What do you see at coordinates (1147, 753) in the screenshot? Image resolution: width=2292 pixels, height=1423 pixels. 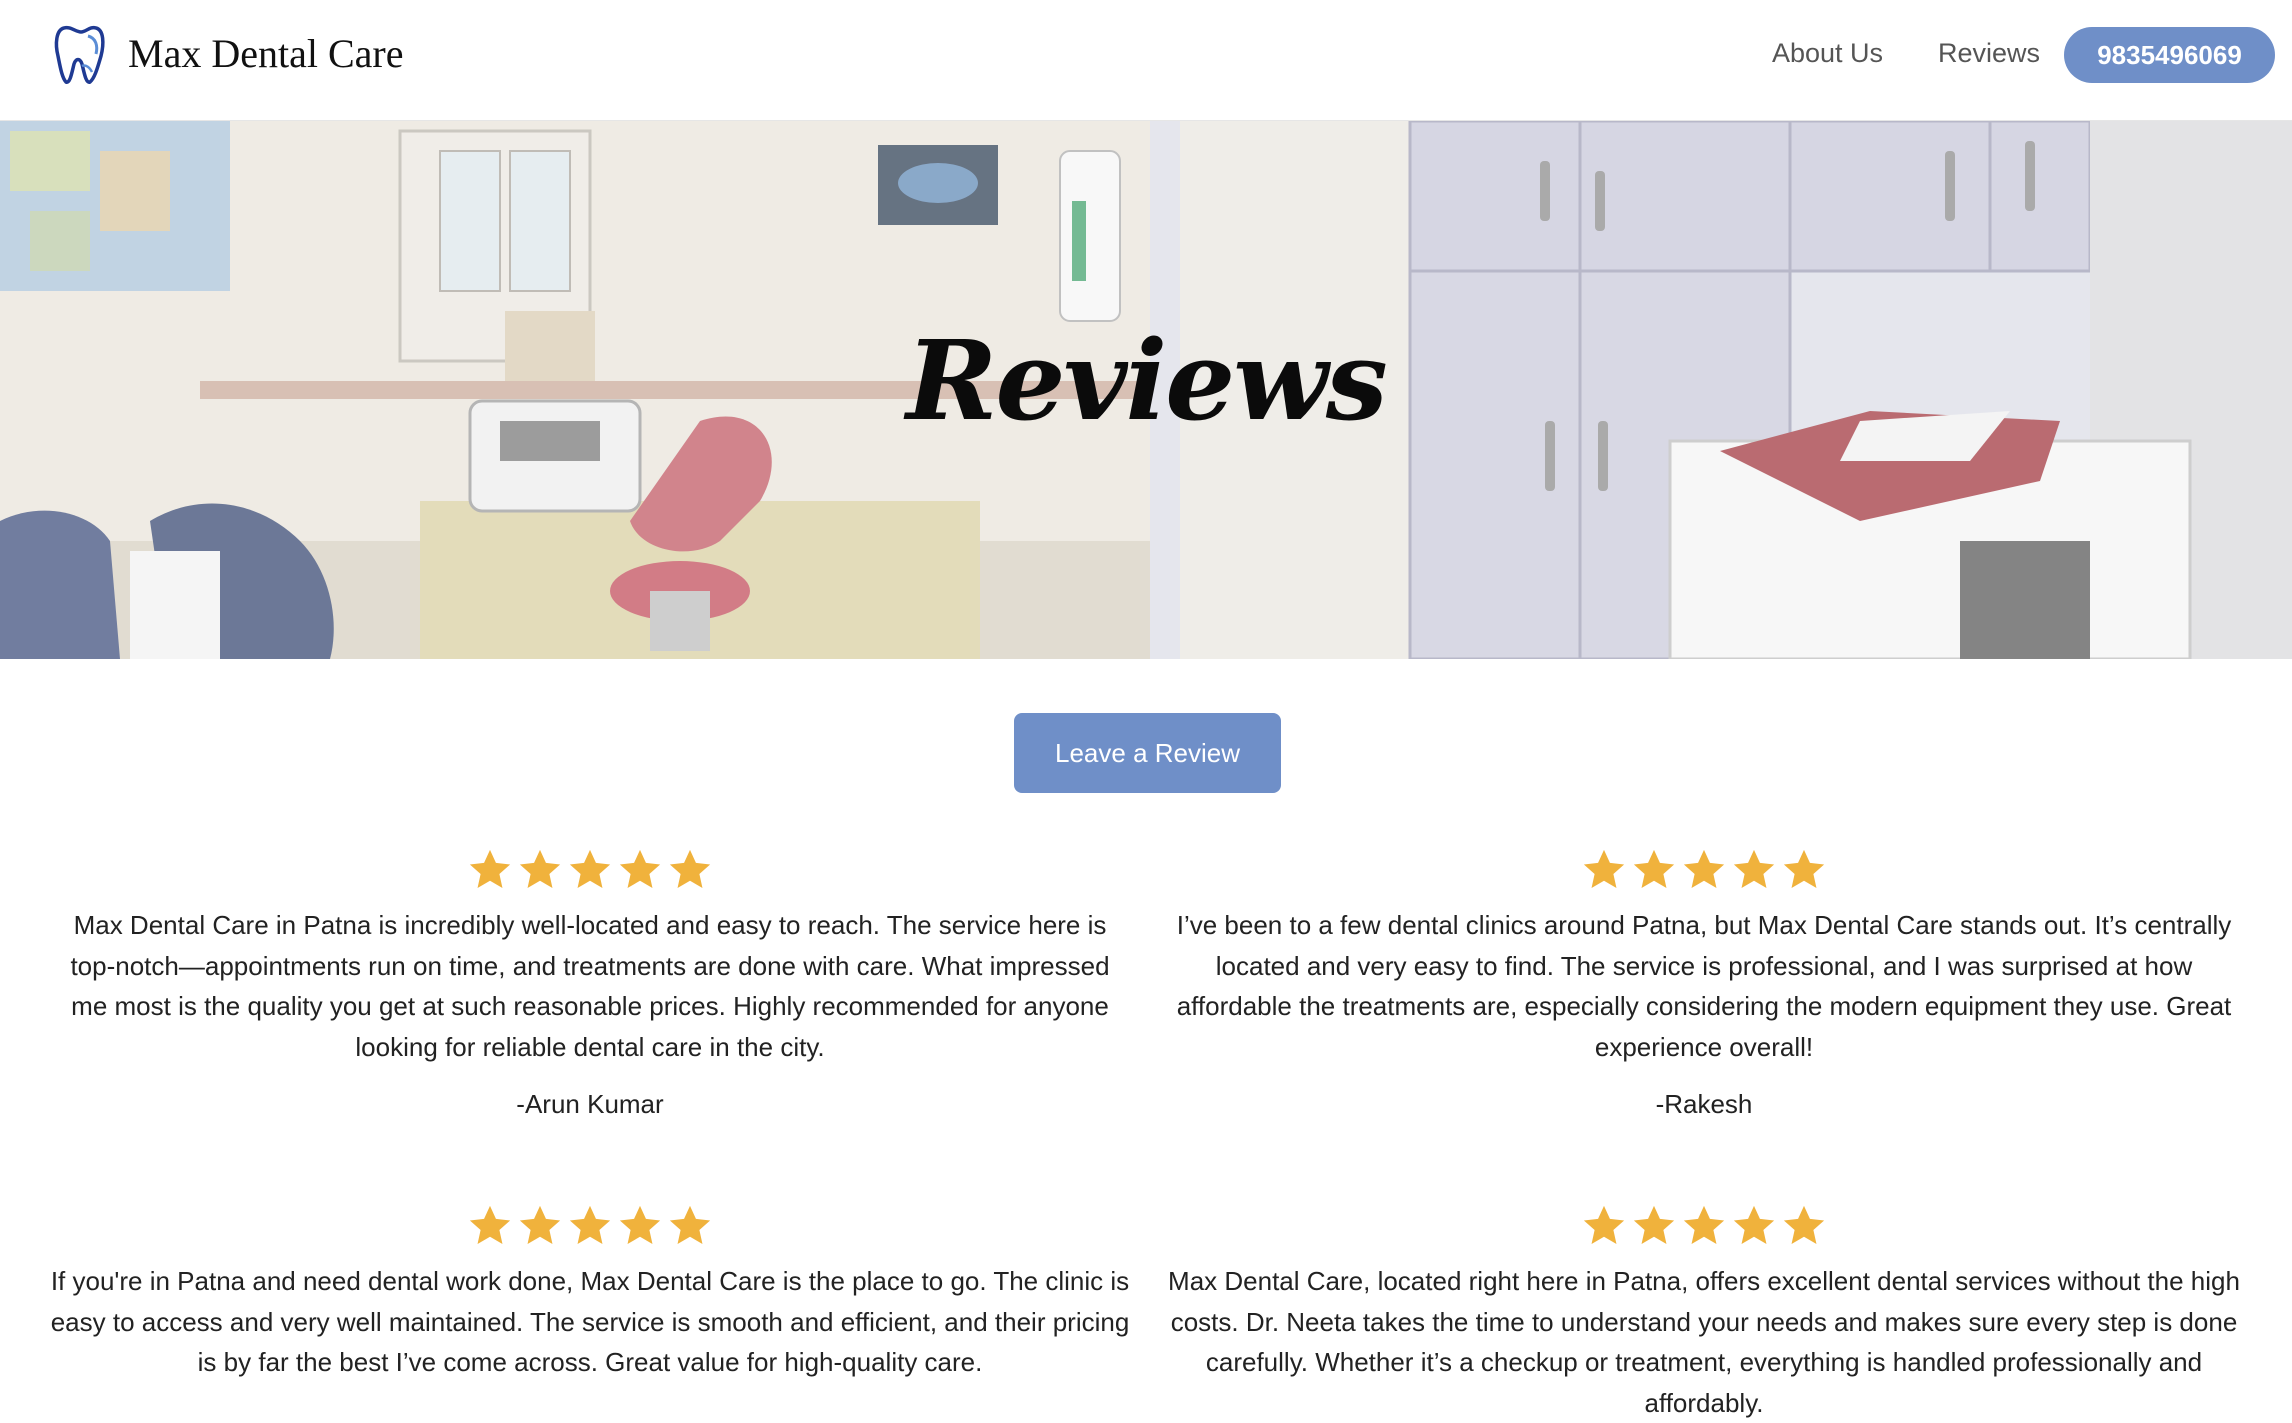 I see `leave-review-button: Leave a Review` at bounding box center [1147, 753].